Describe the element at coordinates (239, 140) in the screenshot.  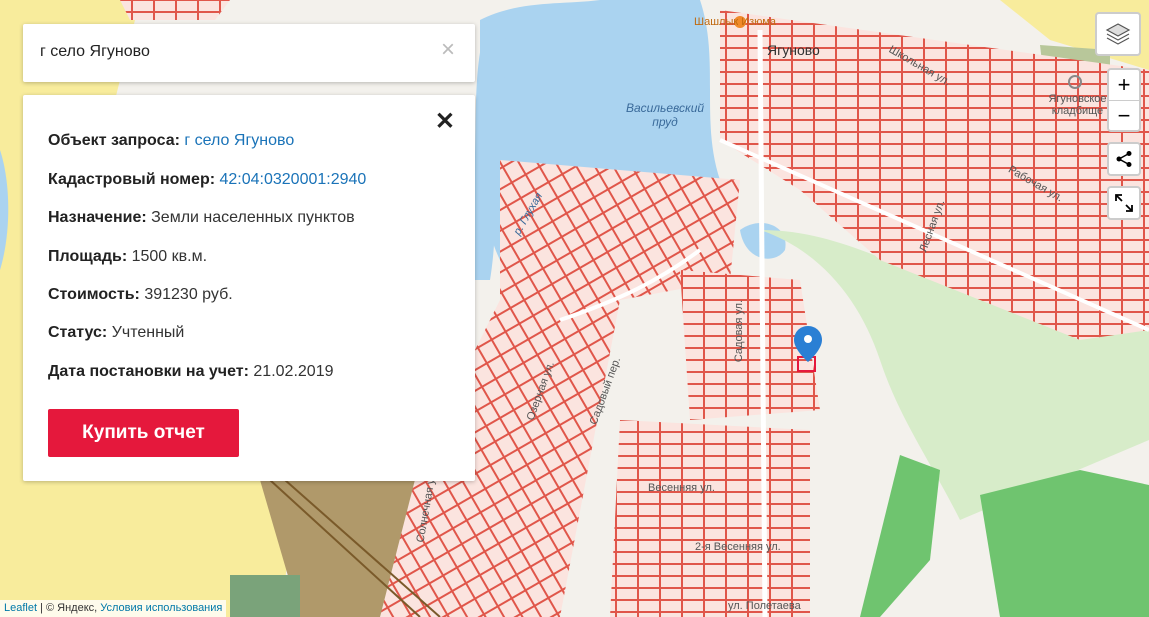
I see `object-link: г село Ягуново` at that location.